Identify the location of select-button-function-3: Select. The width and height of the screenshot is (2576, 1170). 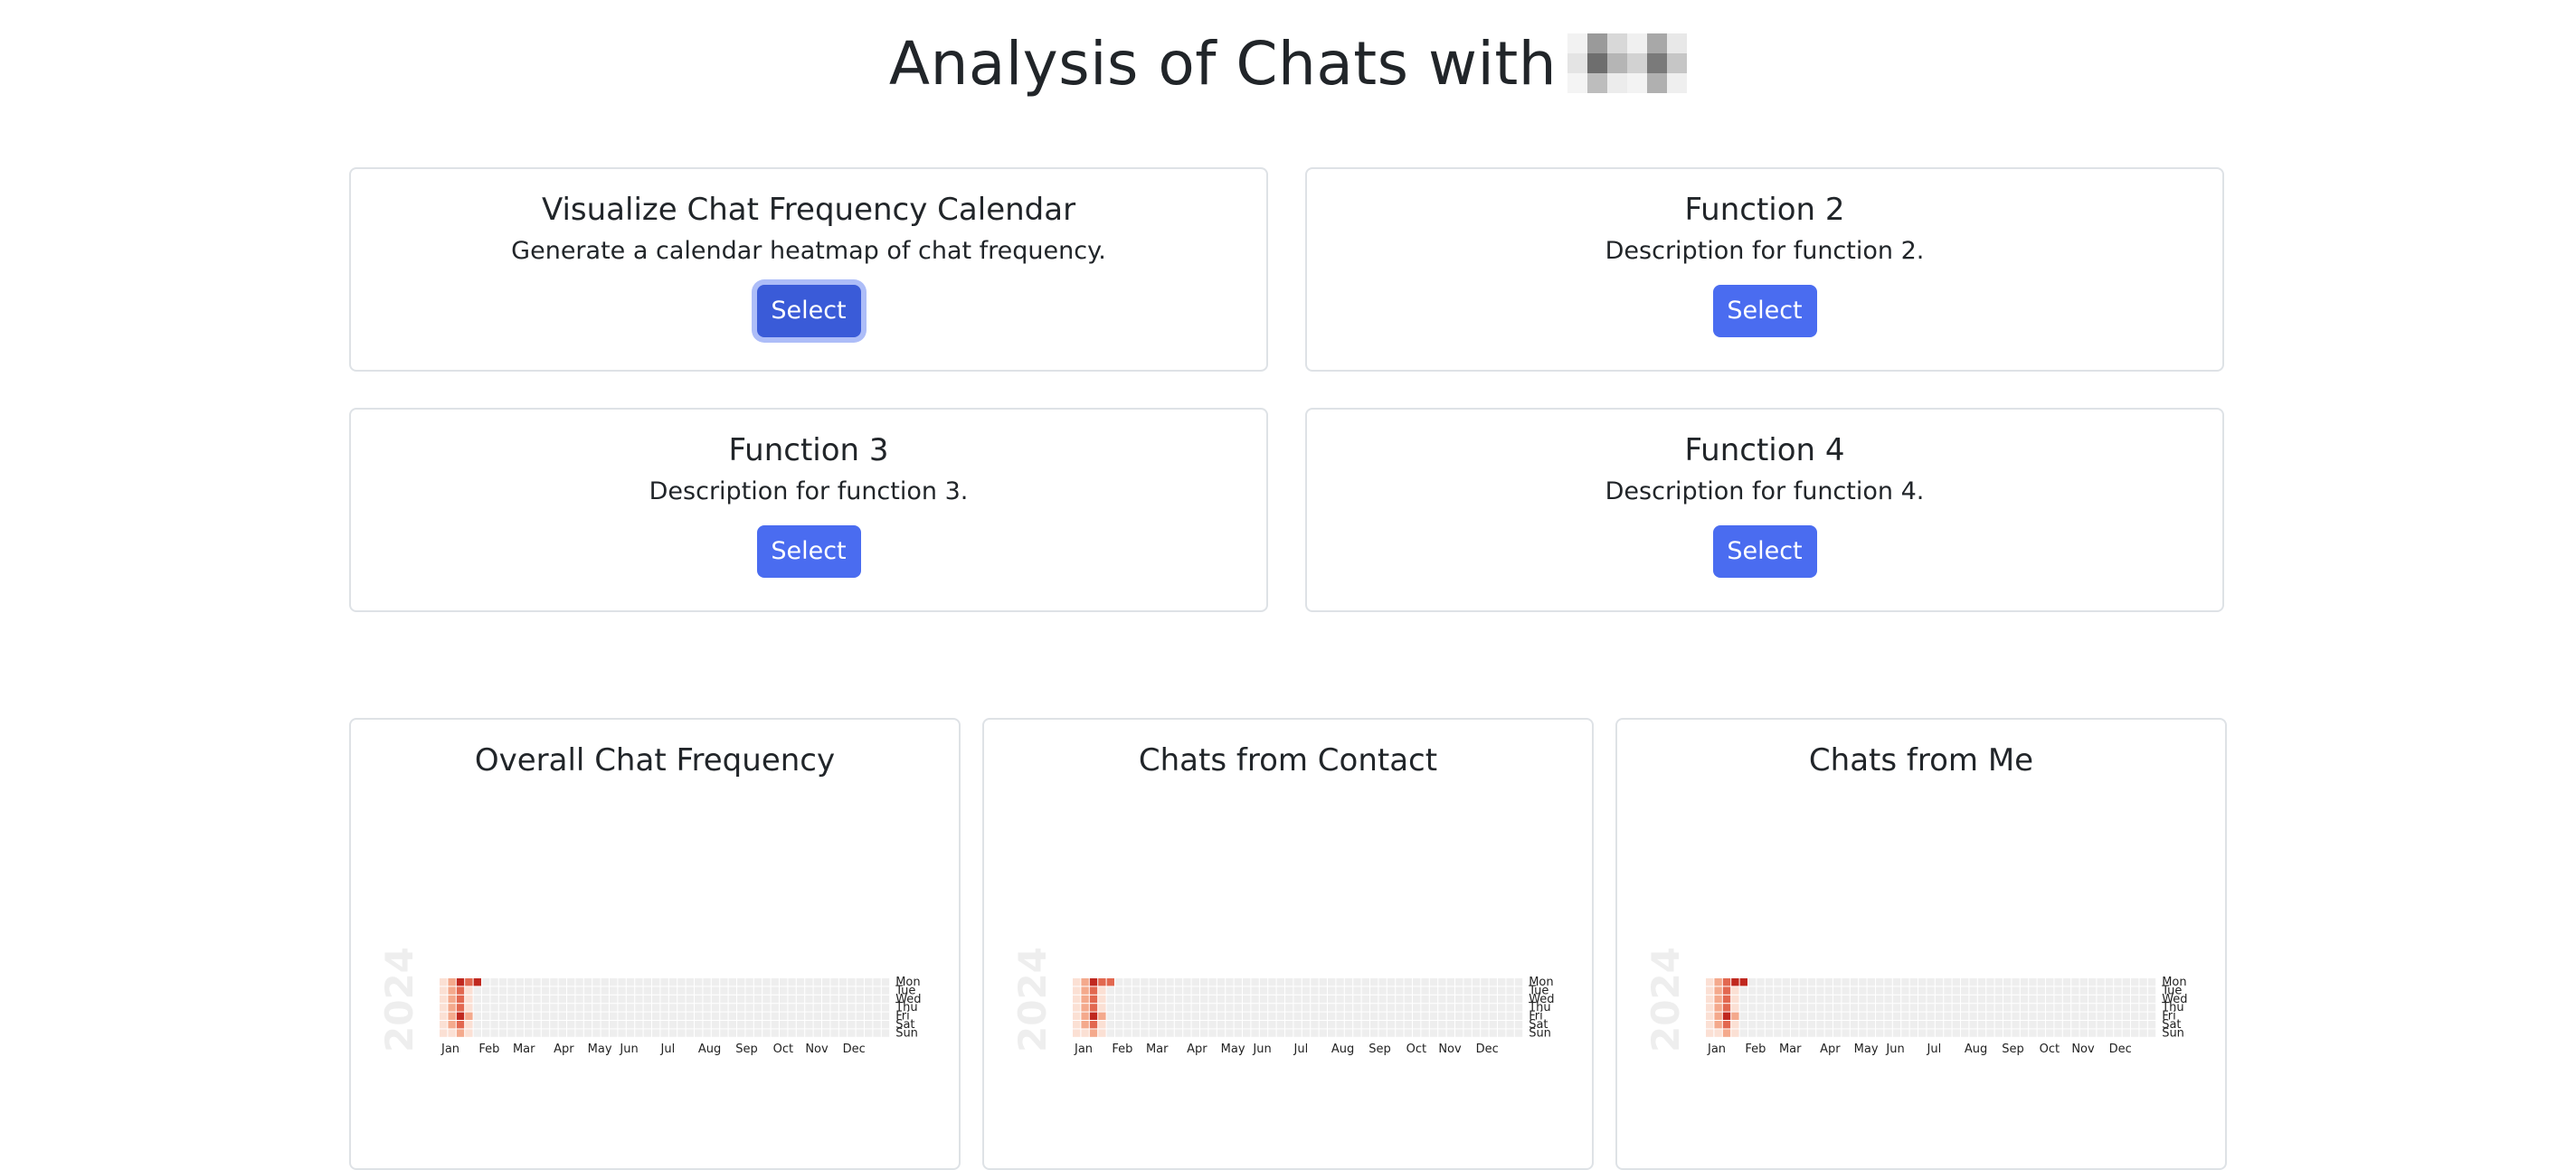
(808, 552).